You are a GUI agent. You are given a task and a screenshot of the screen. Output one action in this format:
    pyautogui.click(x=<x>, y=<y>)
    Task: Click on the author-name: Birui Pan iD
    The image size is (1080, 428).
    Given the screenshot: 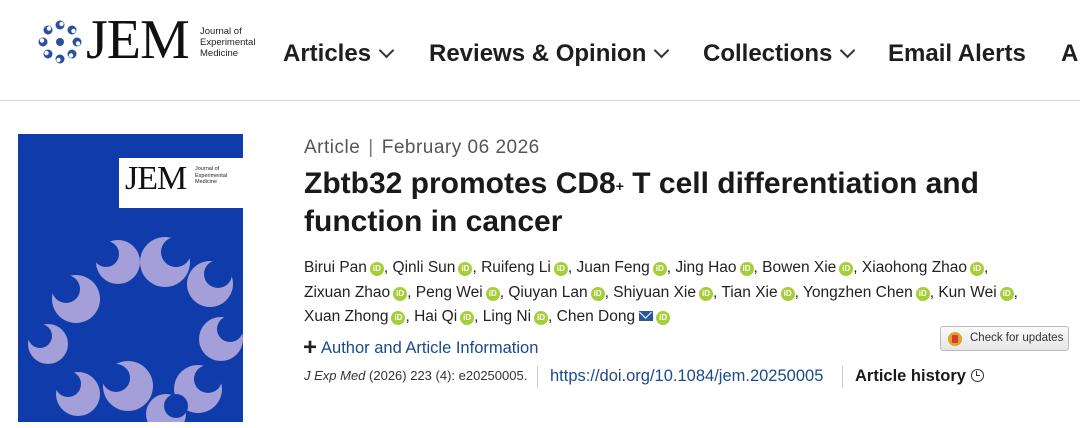 What is the action you would take?
    pyautogui.click(x=344, y=267)
    